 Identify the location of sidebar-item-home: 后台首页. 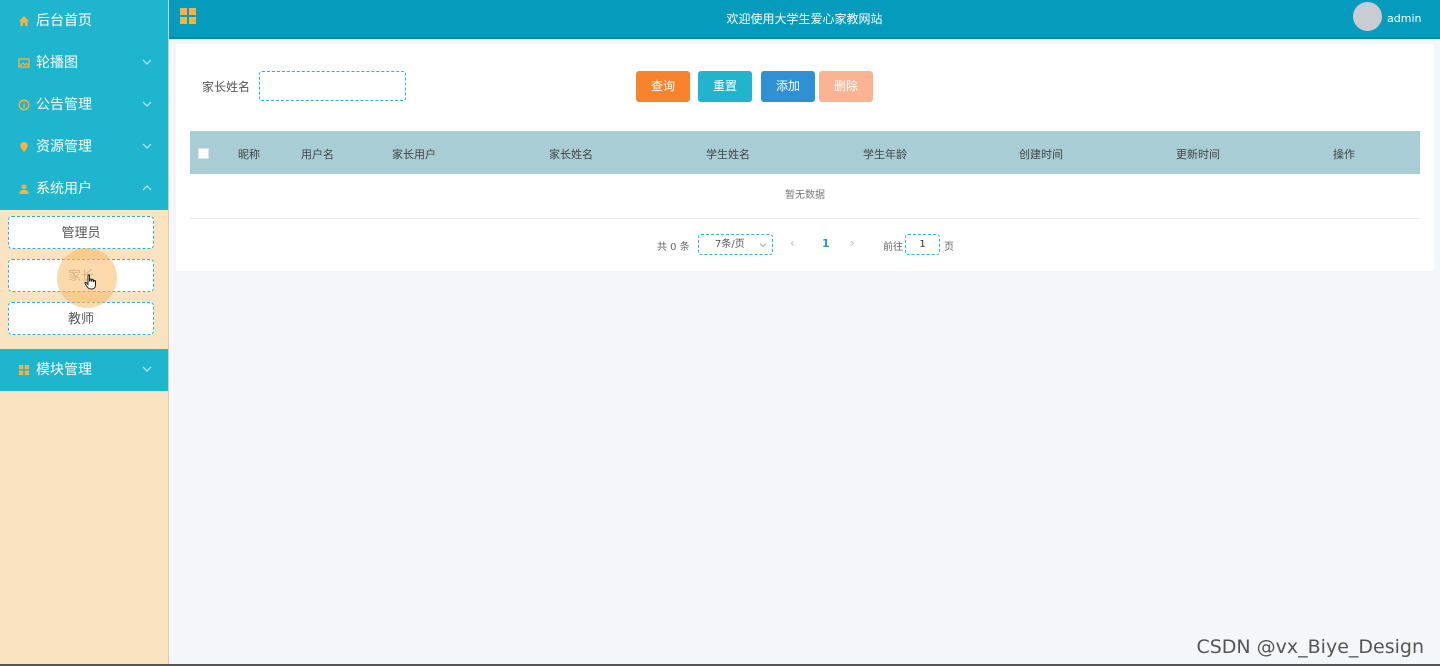
(84, 21).